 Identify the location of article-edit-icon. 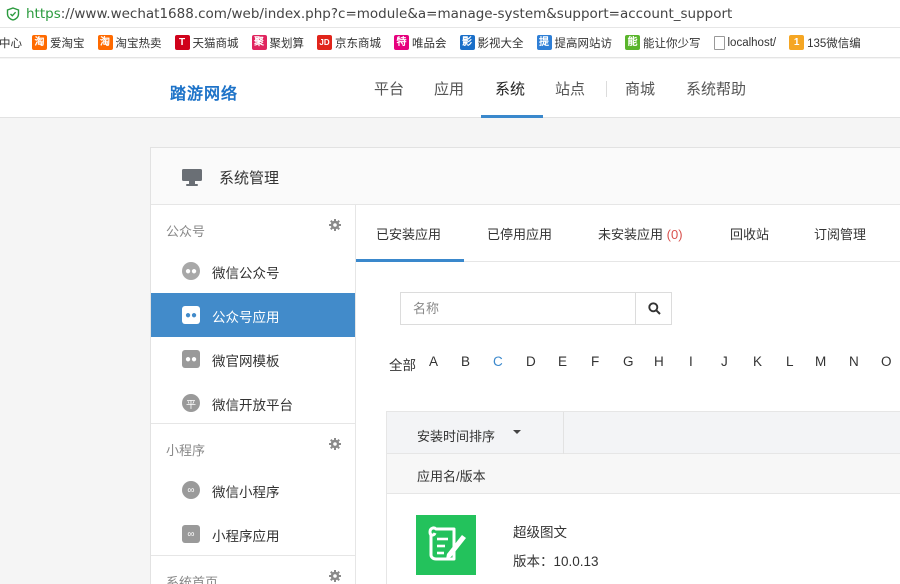
(447, 543).